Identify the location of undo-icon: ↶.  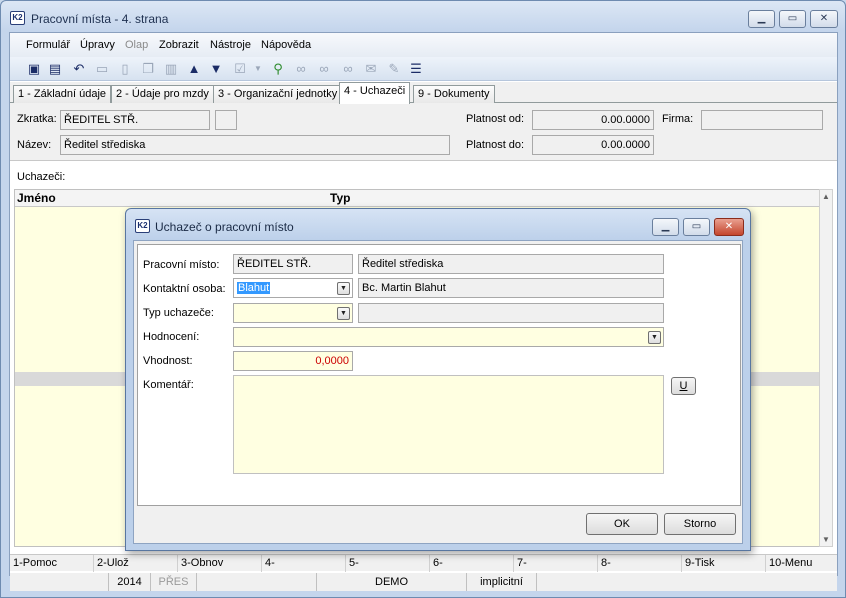
(79, 69).